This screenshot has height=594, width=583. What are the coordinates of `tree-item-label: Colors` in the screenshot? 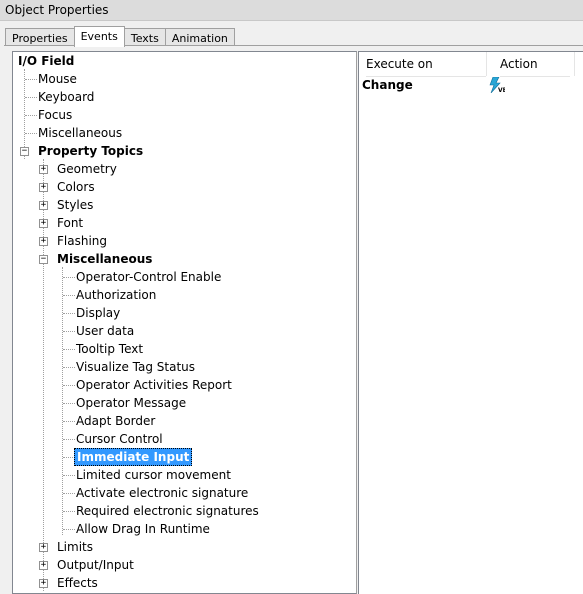 It's located at (76, 187).